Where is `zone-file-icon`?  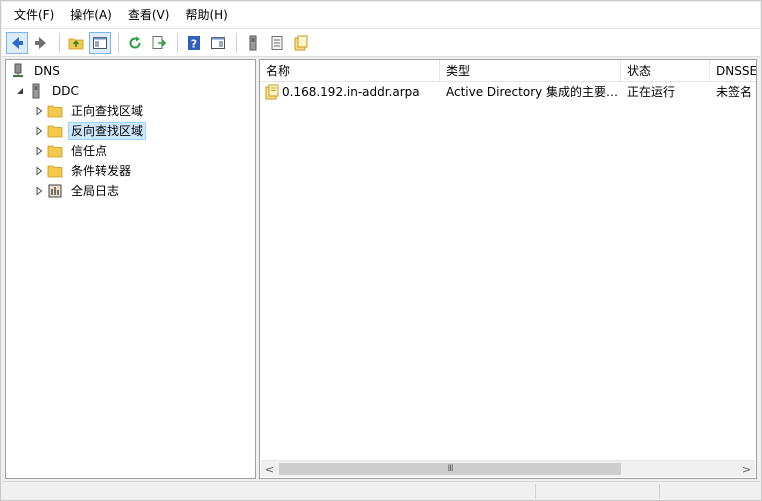
zone-file-icon is located at coordinates (273, 92).